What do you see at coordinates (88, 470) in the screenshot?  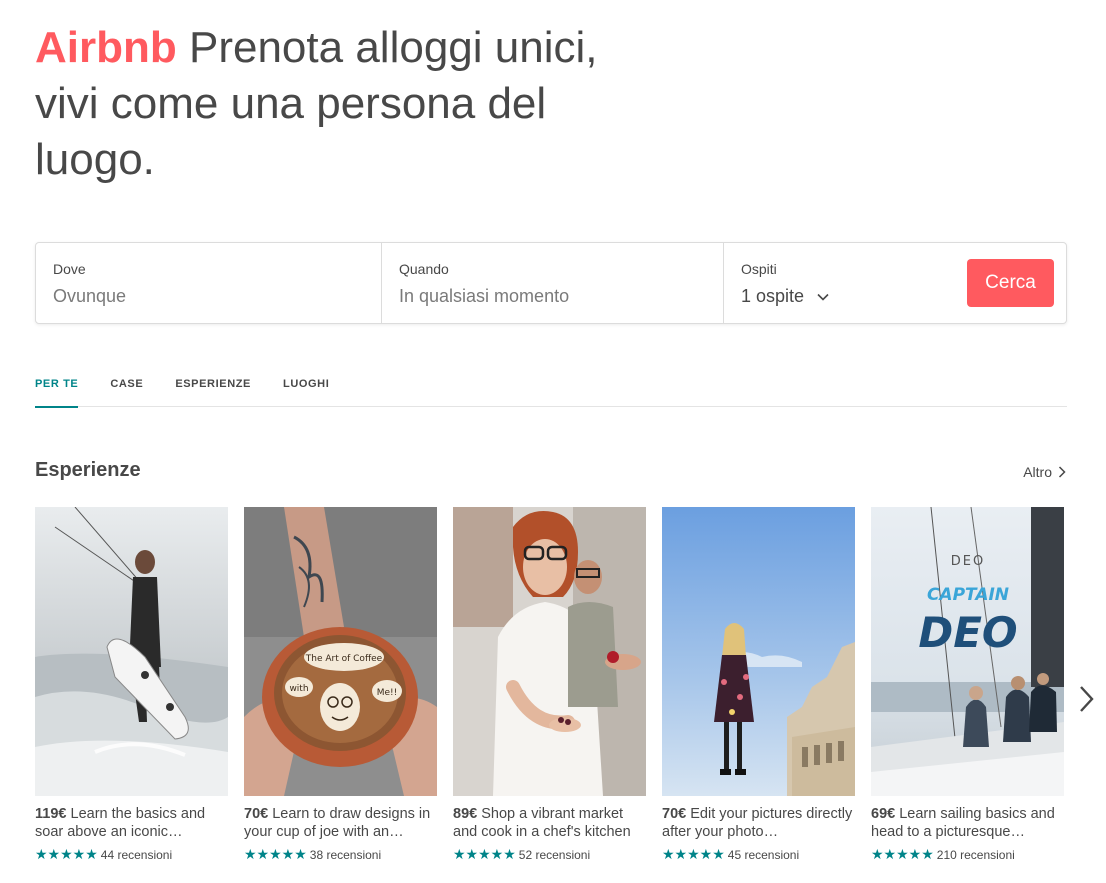 I see `section-title: Esperienze` at bounding box center [88, 470].